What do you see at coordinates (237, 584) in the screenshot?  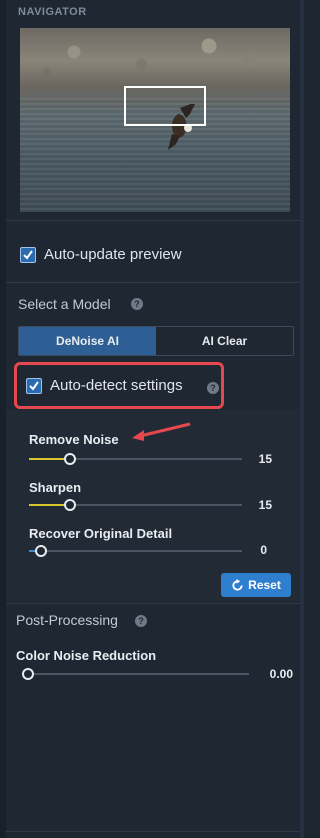 I see `reset-icon` at bounding box center [237, 584].